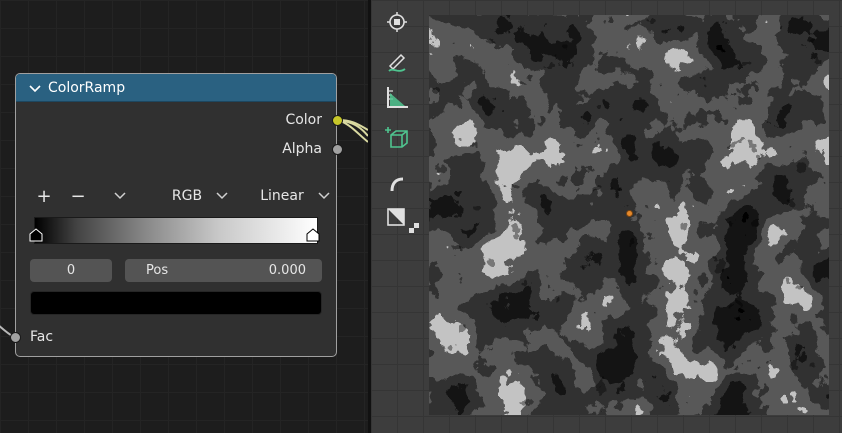  Describe the element at coordinates (187, 196) in the screenshot. I see `color-mode-value: RGB` at that location.